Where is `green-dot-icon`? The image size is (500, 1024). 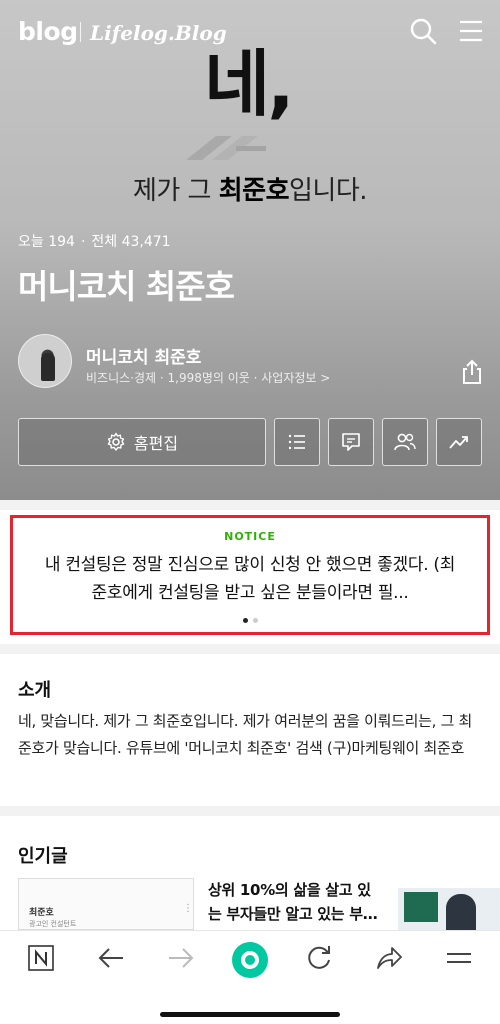 green-dot-icon is located at coordinates (250, 960).